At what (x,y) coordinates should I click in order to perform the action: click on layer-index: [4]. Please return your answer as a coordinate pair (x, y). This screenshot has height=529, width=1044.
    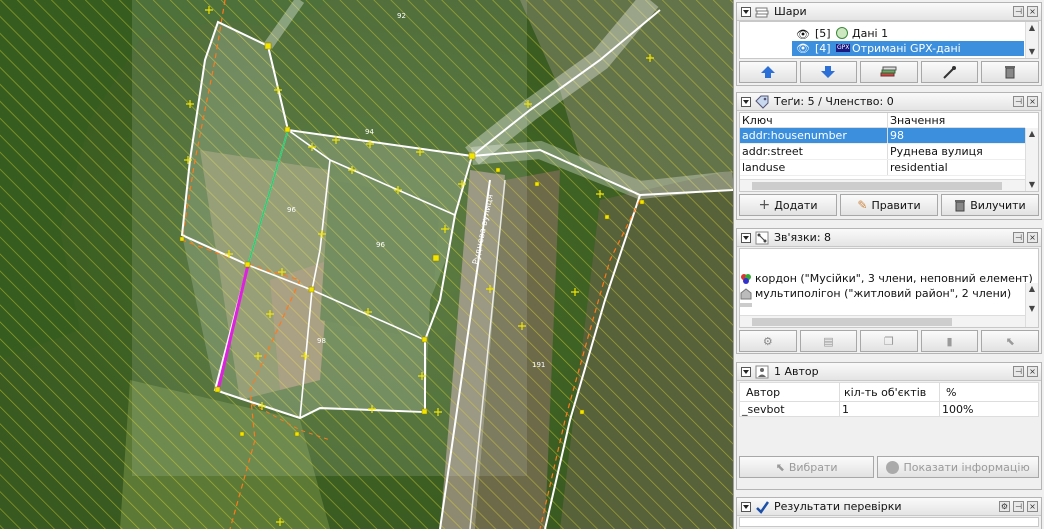
    Looking at the image, I should click on (823, 48).